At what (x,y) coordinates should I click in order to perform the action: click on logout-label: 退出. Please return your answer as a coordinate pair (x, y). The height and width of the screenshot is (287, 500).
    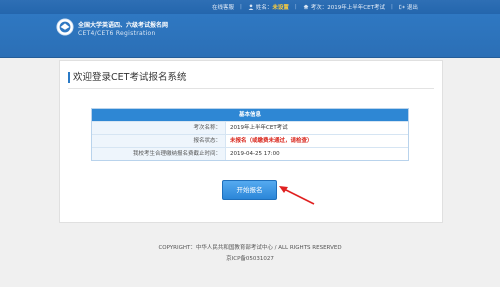
    Looking at the image, I should click on (412, 7).